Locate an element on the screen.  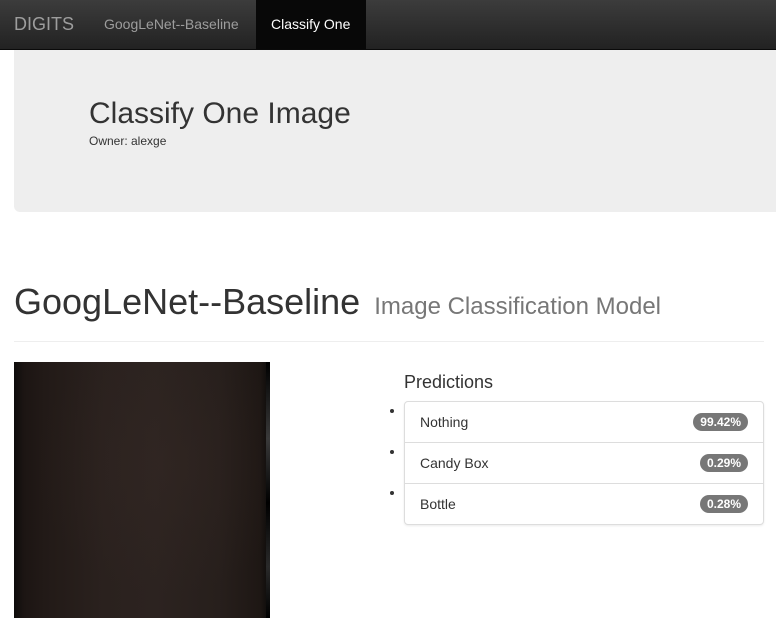
prediction-item-bottle: Bottle 0.28% is located at coordinates (584, 503).